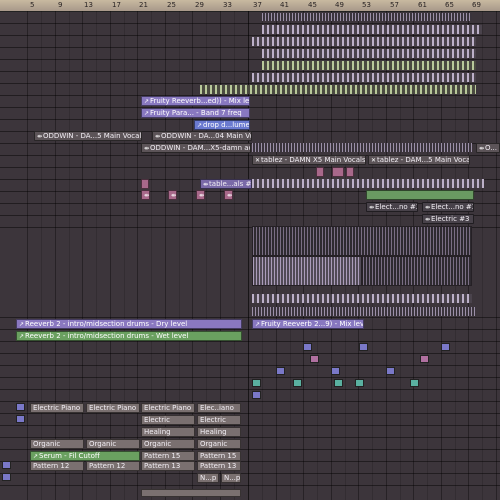 The width and height of the screenshot is (500, 500). I want to click on audio-clip: ⇹ODDWIN - DA...04 Main Vocals, so click(202, 136).